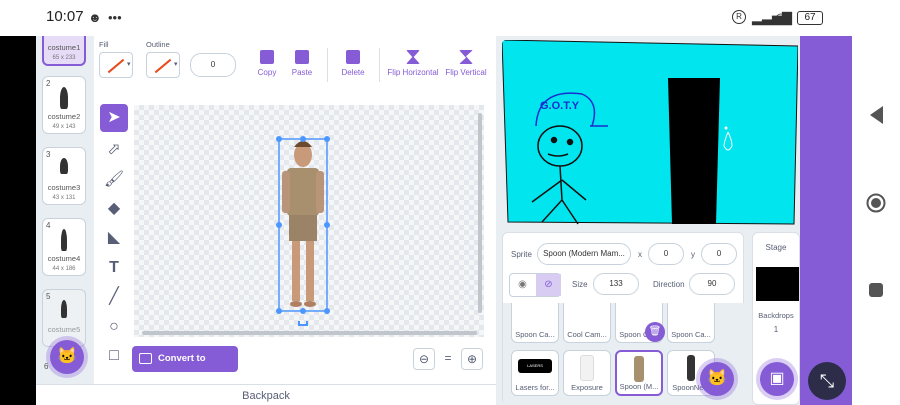 The image size is (900, 405). What do you see at coordinates (877, 115) in the screenshot?
I see `back-icon` at bounding box center [877, 115].